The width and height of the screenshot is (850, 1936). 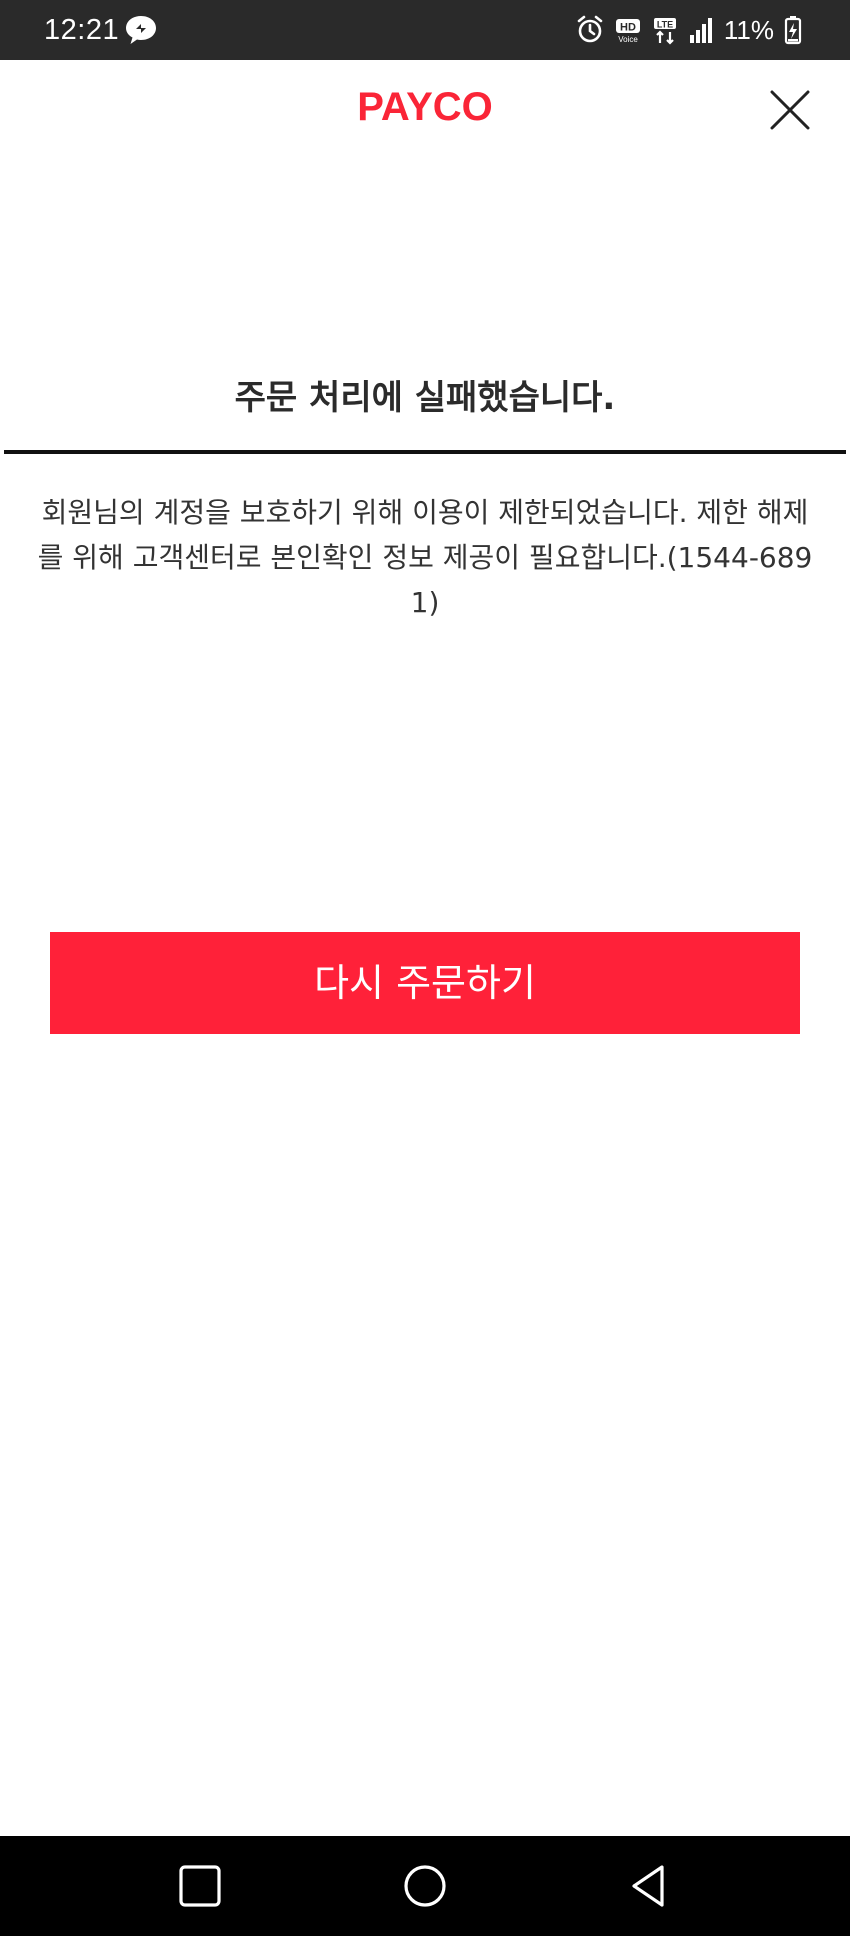 I want to click on svg-text: HD, so click(x=628, y=28).